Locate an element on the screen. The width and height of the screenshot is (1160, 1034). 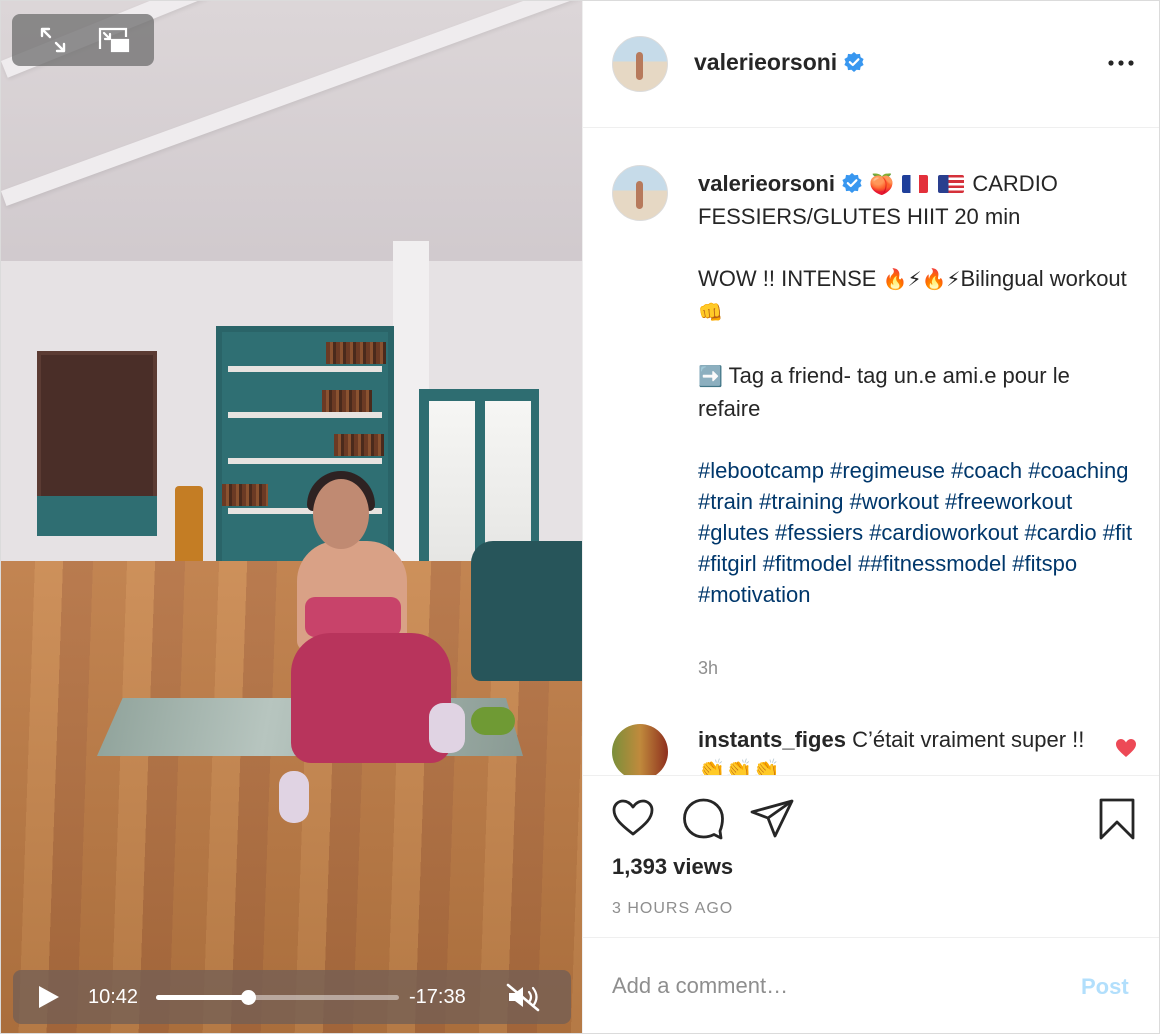
post-timestamp: 3 HOURS AGO is located at coordinates (672, 909).